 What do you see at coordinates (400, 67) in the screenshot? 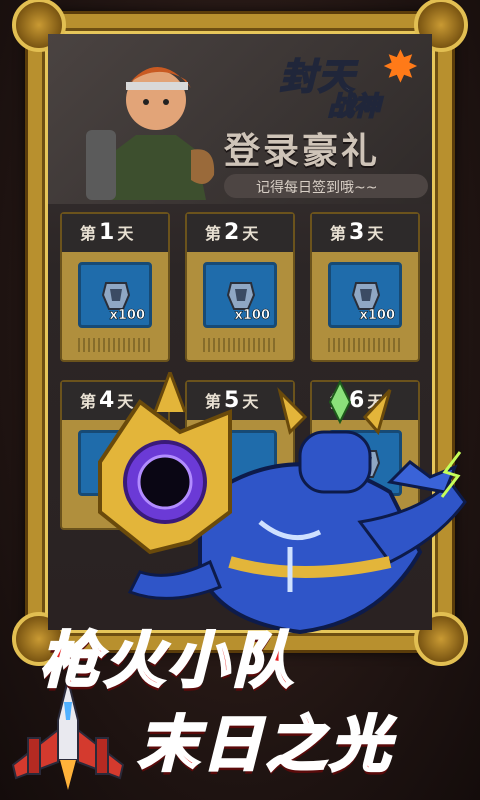
I see `burst-star-icon: ✸` at bounding box center [400, 67].